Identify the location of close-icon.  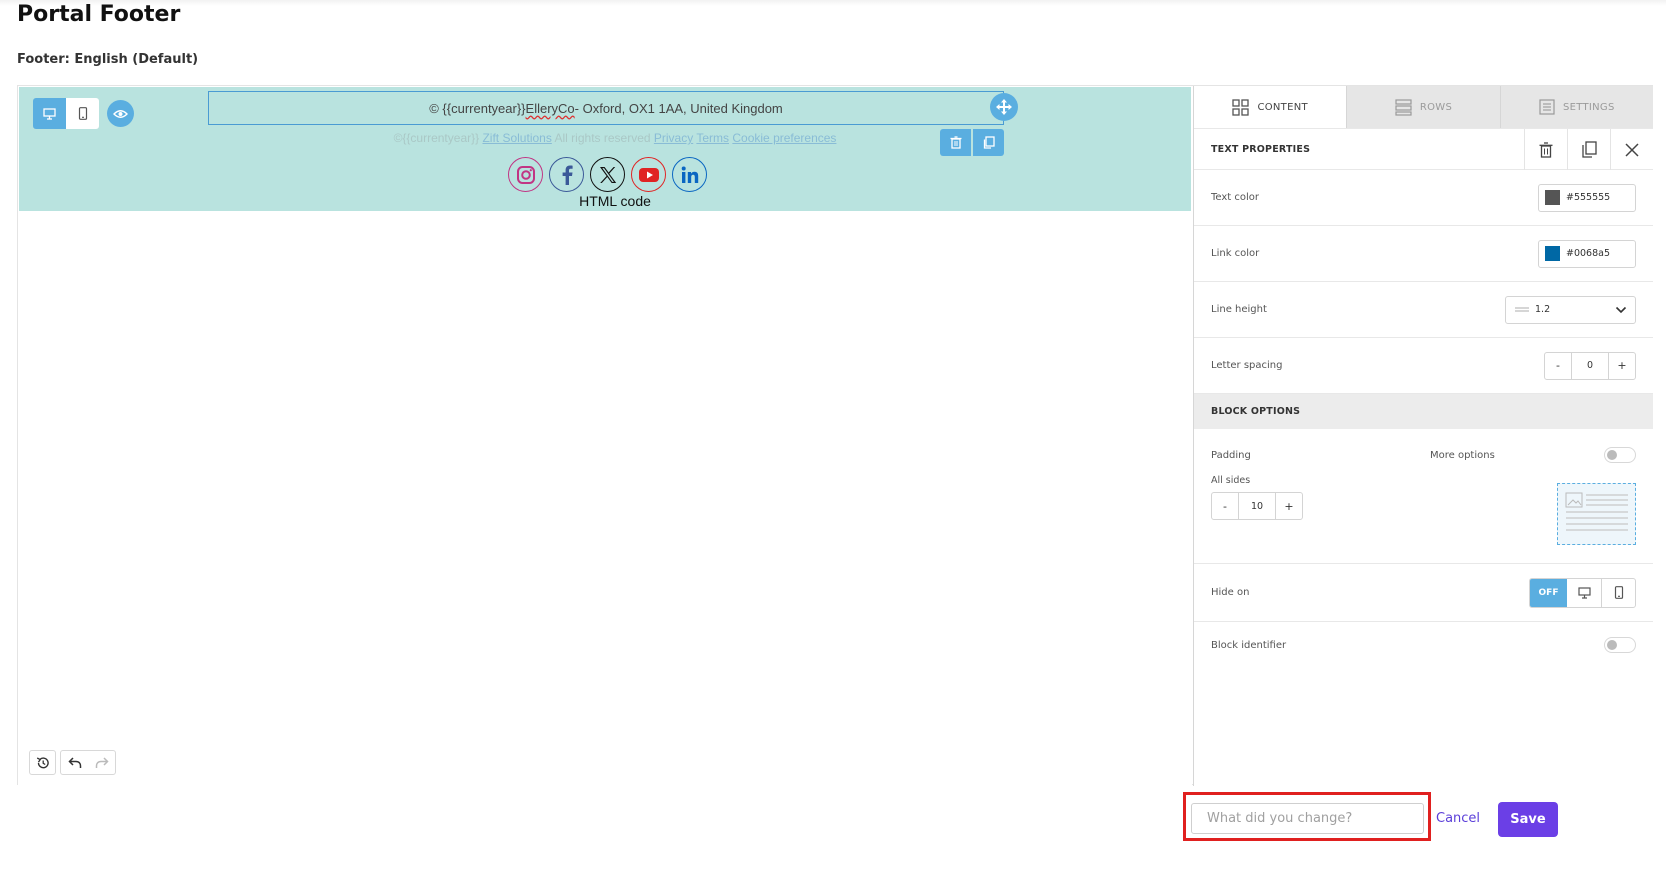
(1632, 149).